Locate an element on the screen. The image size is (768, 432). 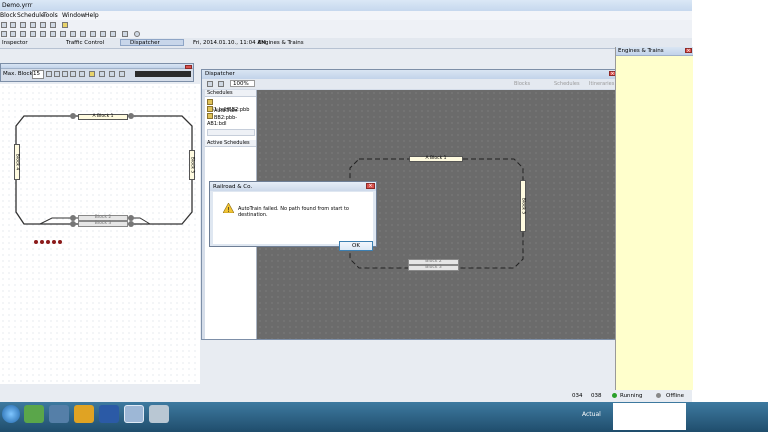
close-icon is located at coordinates (188, 67).